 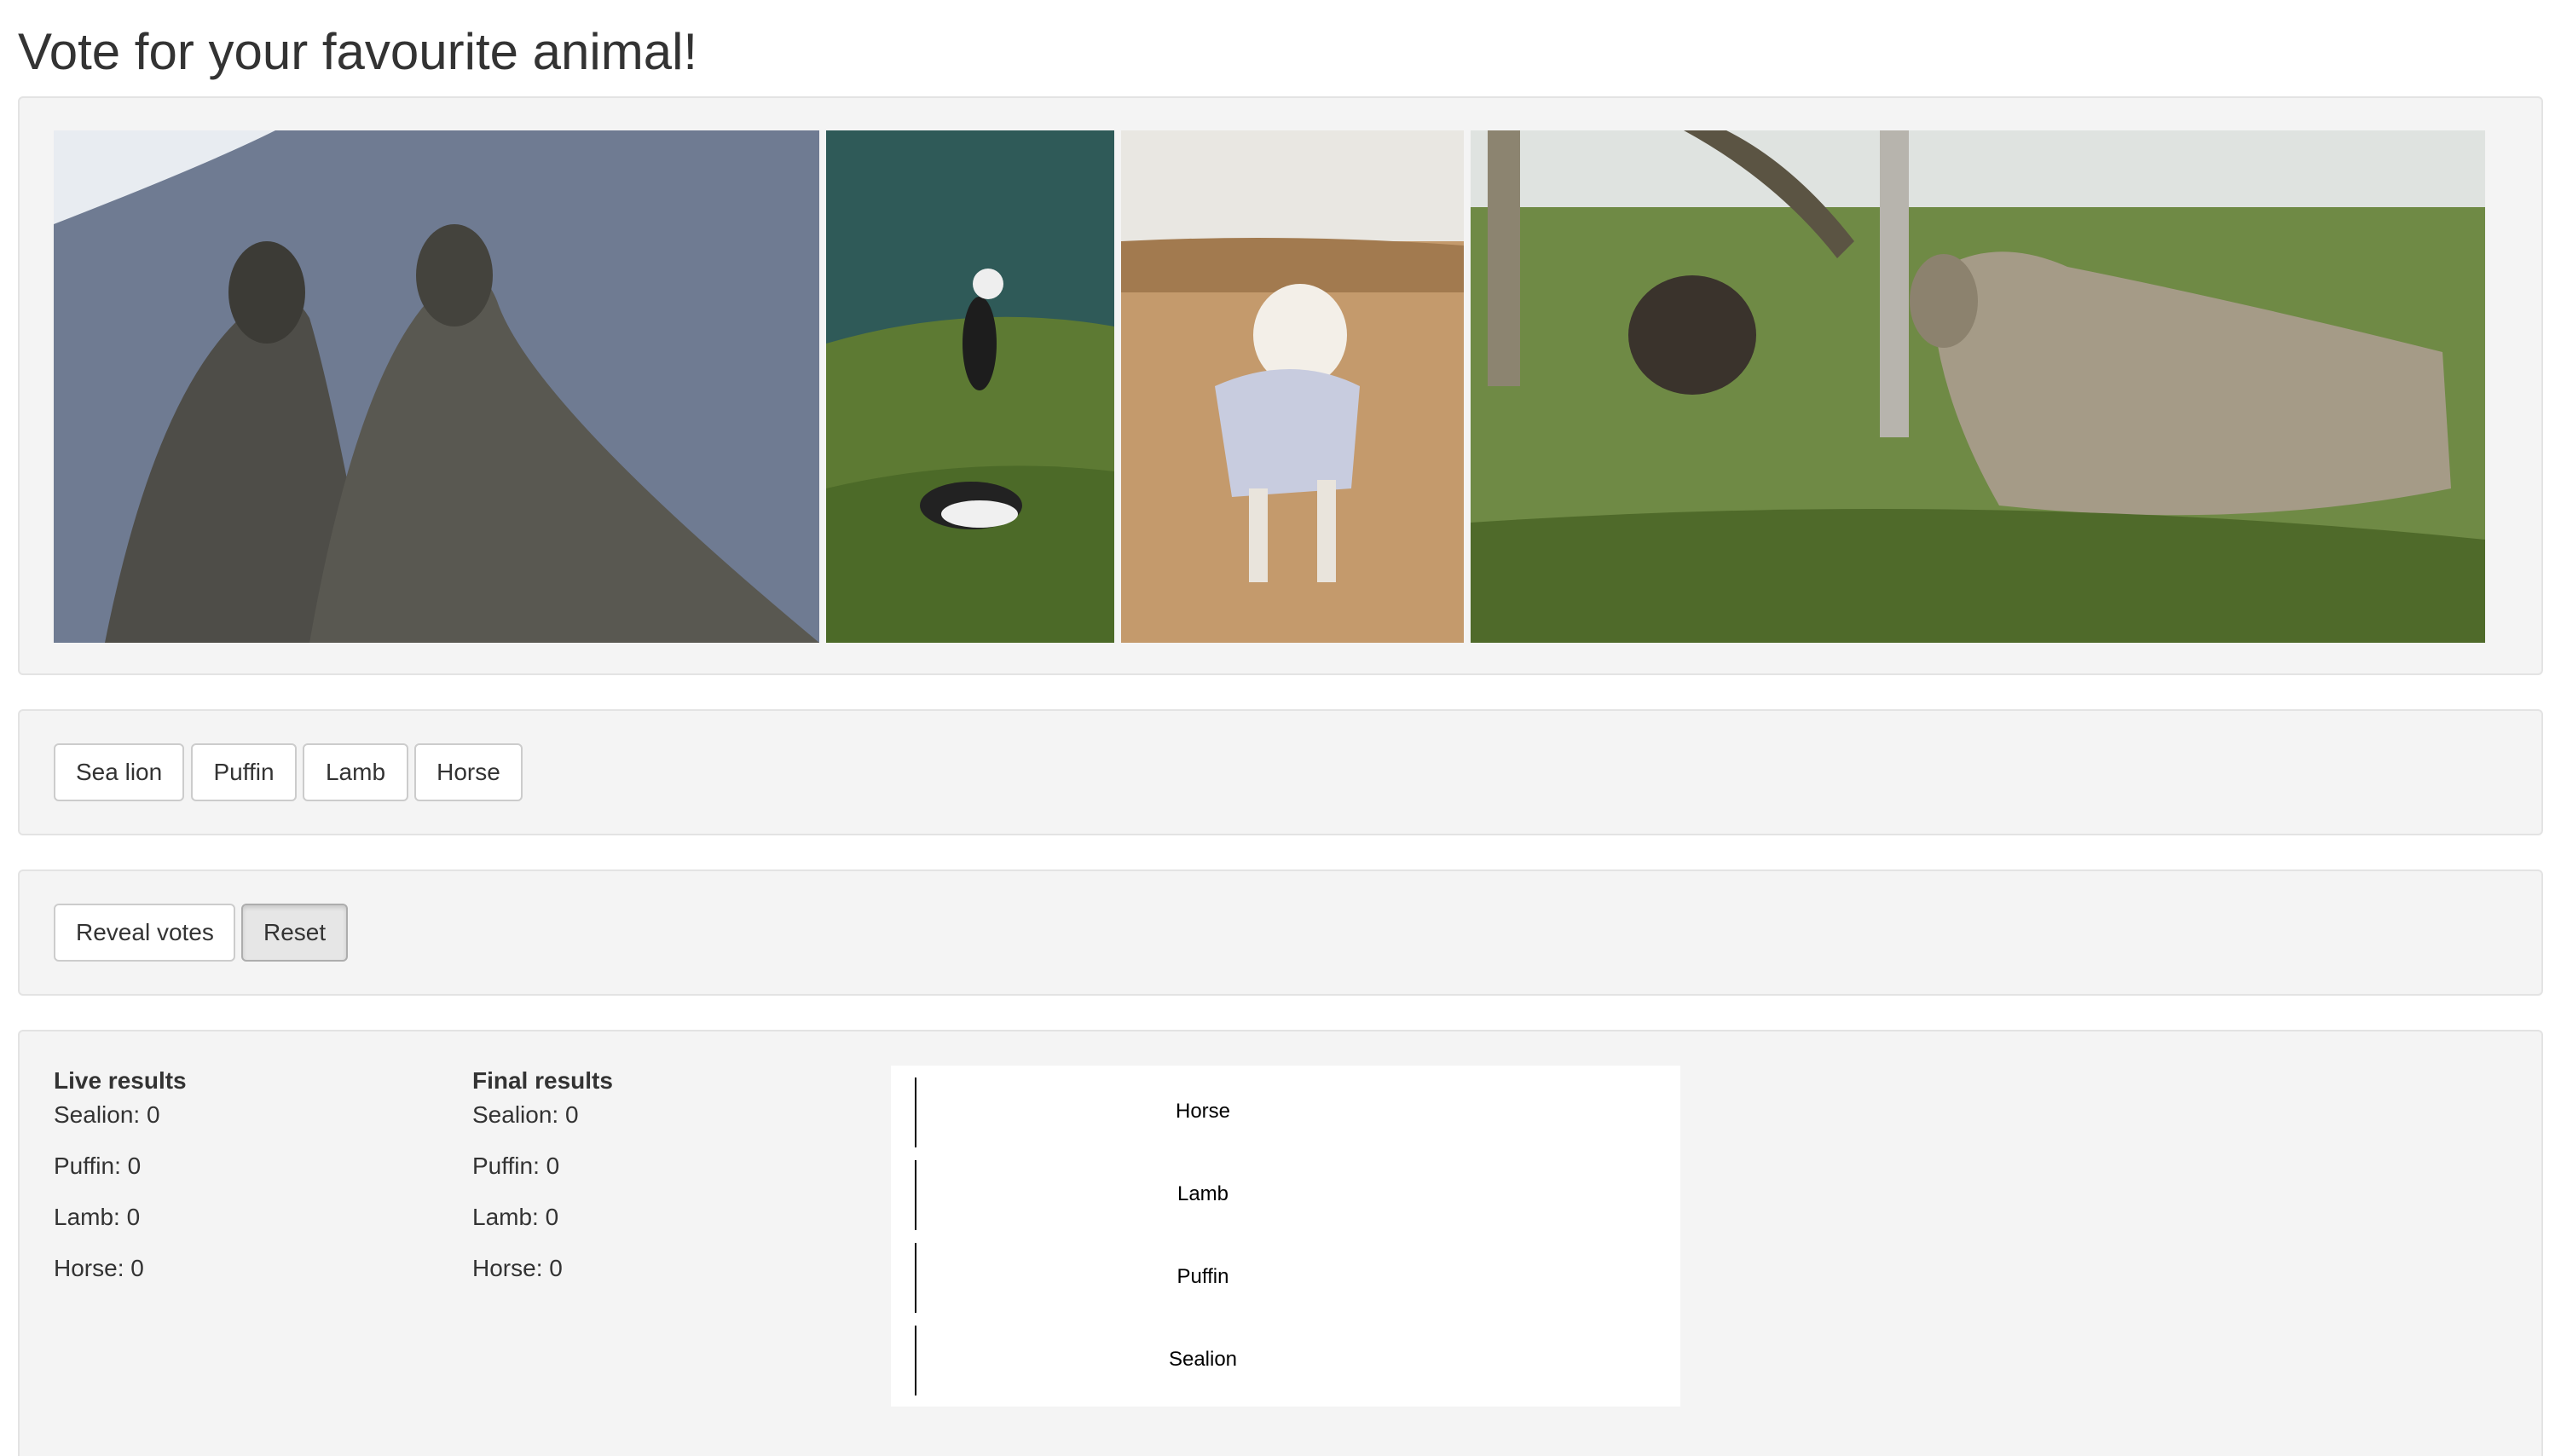 I want to click on bar-label-puffin: Puffin, so click(x=1203, y=1276).